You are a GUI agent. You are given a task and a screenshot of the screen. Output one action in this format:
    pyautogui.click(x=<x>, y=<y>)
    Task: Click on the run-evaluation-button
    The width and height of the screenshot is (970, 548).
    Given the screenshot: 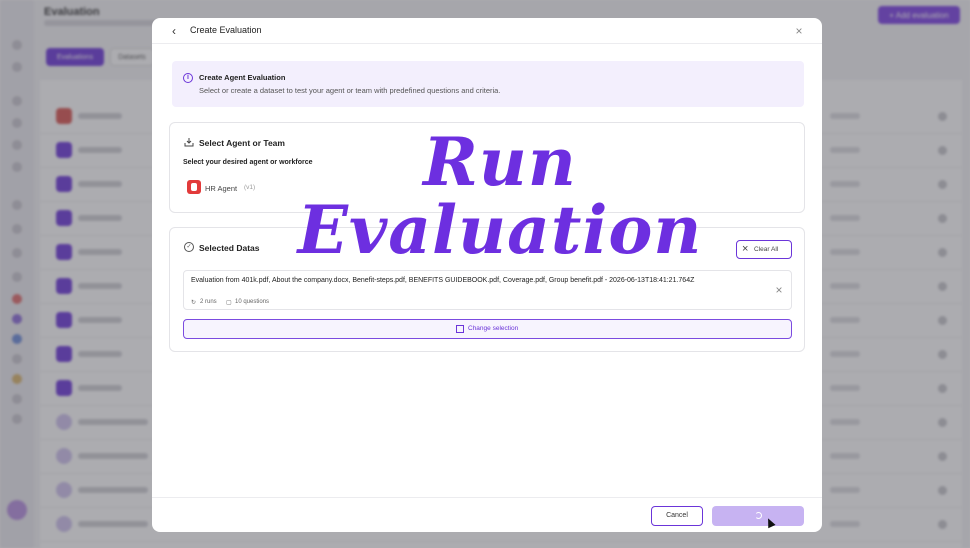 What is the action you would take?
    pyautogui.click(x=758, y=516)
    